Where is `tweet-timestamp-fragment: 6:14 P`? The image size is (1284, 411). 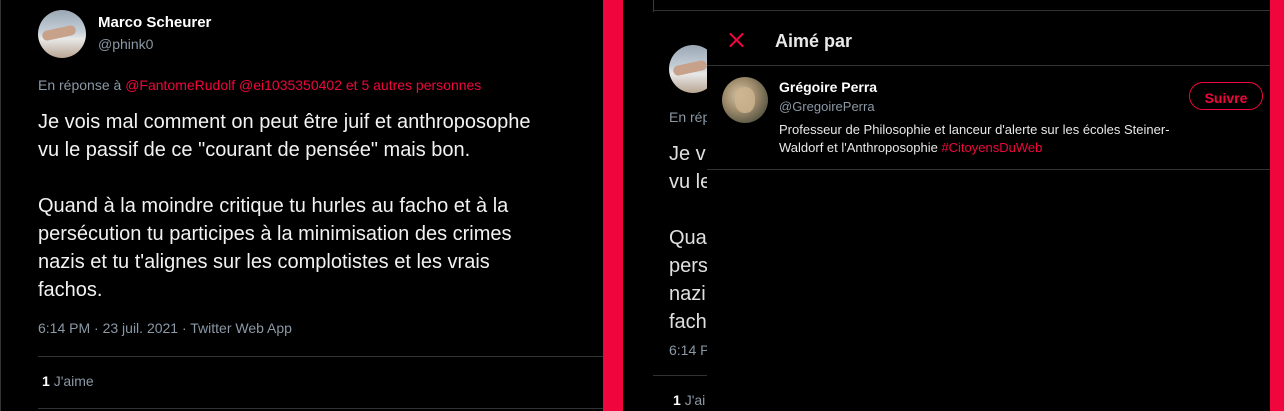
tweet-timestamp-fragment: 6:14 P is located at coordinates (689, 350).